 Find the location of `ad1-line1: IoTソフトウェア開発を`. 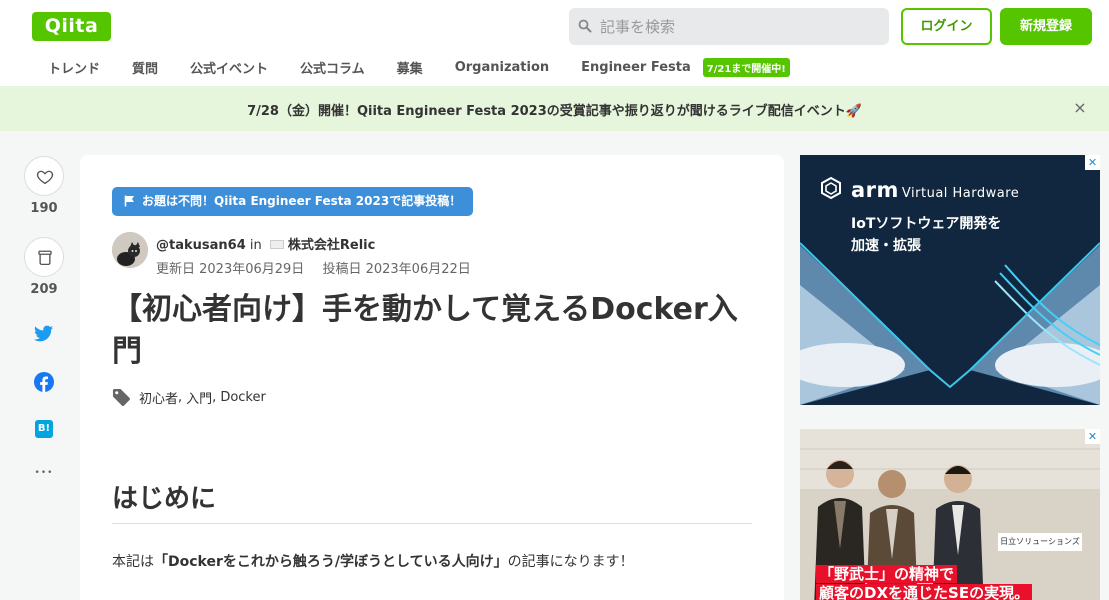

ad1-line1: IoTソフトウェア開発を is located at coordinates (926, 224).